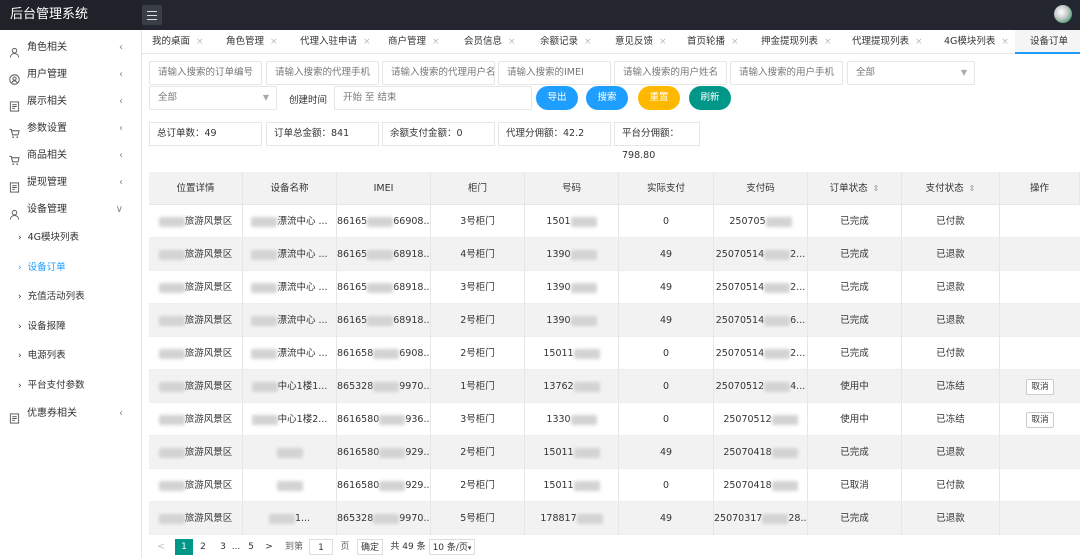  I want to click on sidebar-subitem-3: › 设备报障, so click(70, 327).